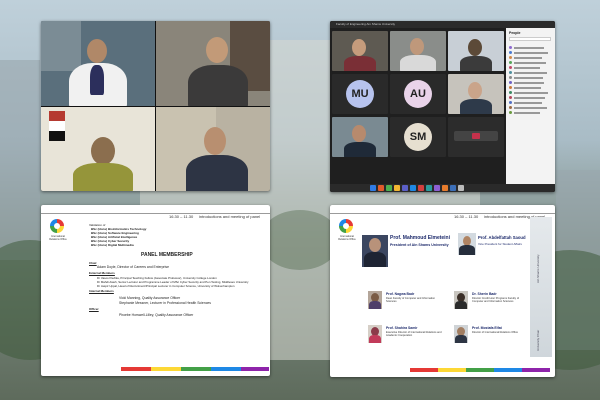 This screenshot has width=600, height=400. What do you see at coordinates (400, 294) in the screenshot?
I see `member-name: Prof. Nagwa Badr` at bounding box center [400, 294].